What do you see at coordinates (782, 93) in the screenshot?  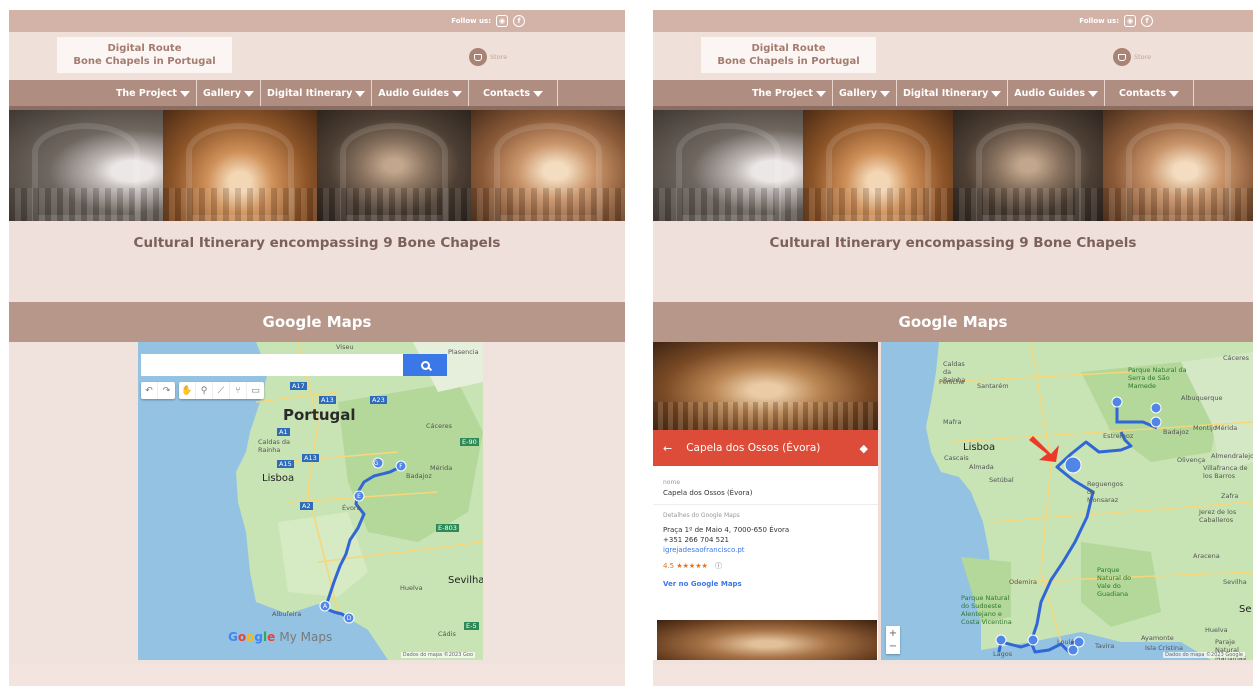 I see `nav-label: The Project` at bounding box center [782, 93].